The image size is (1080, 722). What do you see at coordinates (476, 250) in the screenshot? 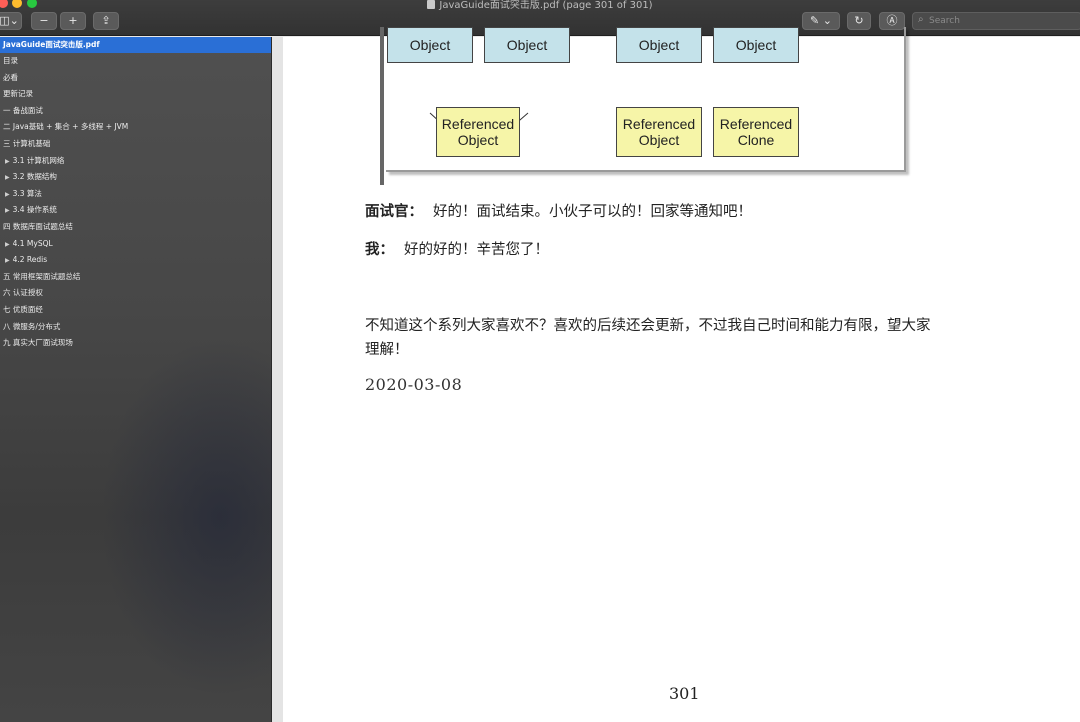
I see `me-text: 好的好的！辛苦您了！` at bounding box center [476, 250].